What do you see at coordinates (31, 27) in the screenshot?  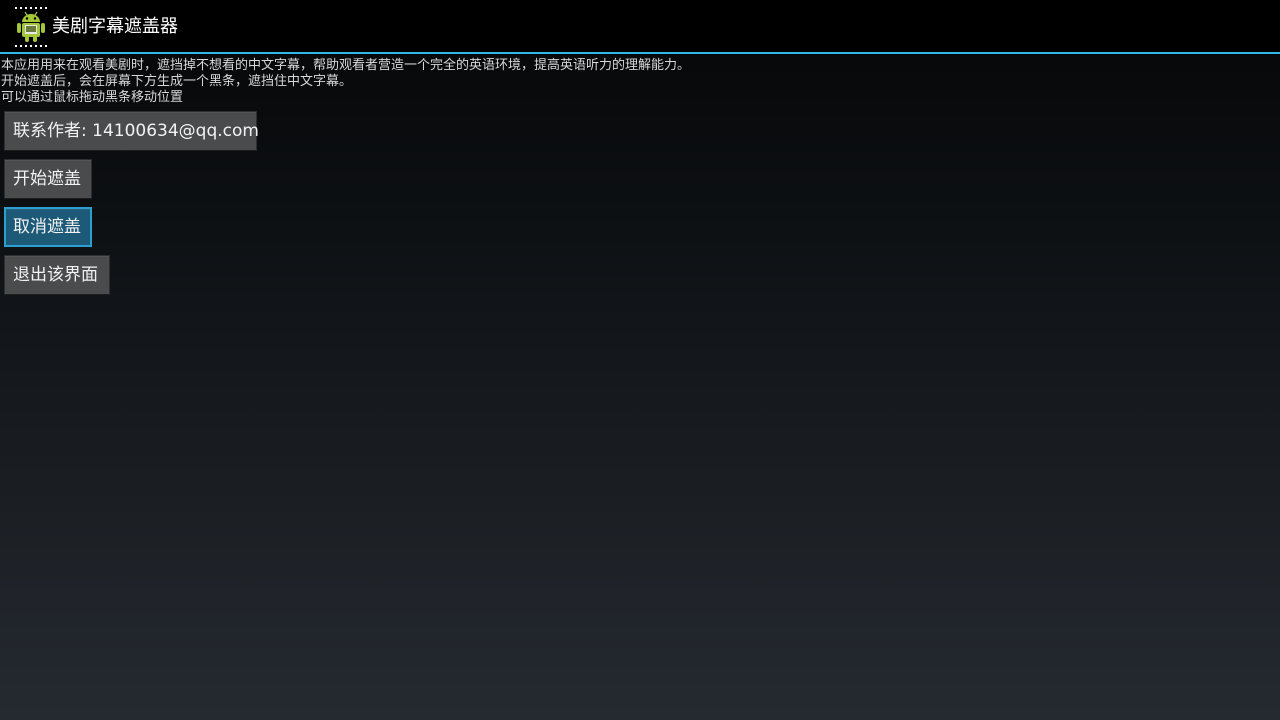 I see `android-film-icon` at bounding box center [31, 27].